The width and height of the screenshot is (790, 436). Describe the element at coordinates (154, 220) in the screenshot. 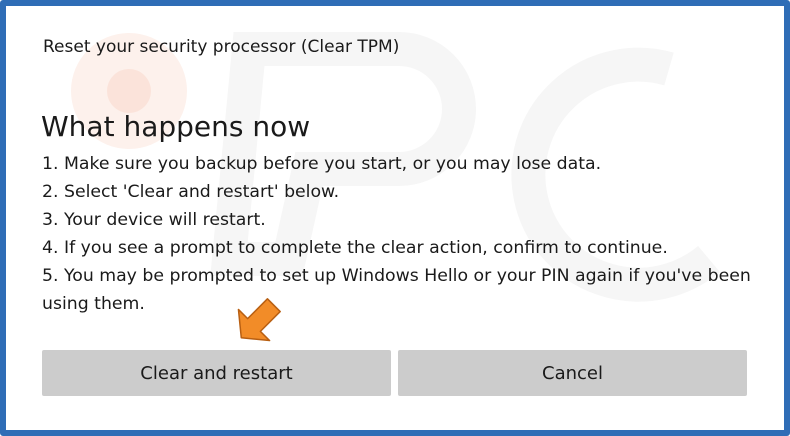

I see `instruction-step-3: 3. Your device will restart.` at that location.